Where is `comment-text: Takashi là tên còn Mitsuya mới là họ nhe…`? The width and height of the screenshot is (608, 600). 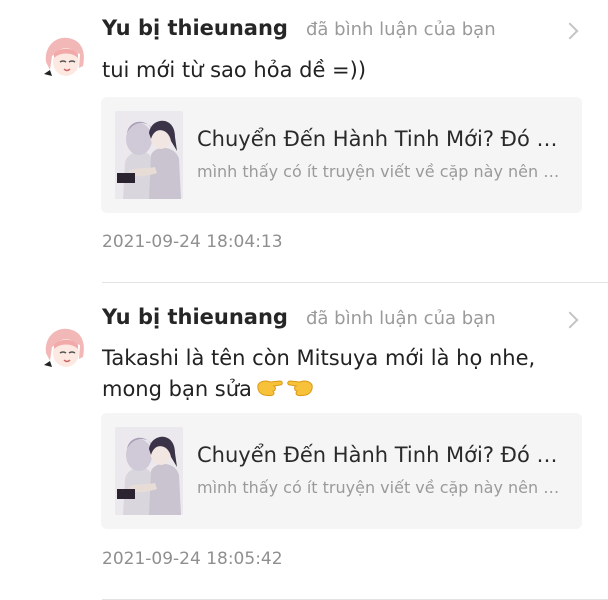
comment-text: Takashi là tên còn Mitsuya mới là họ nhe… is located at coordinates (340, 374).